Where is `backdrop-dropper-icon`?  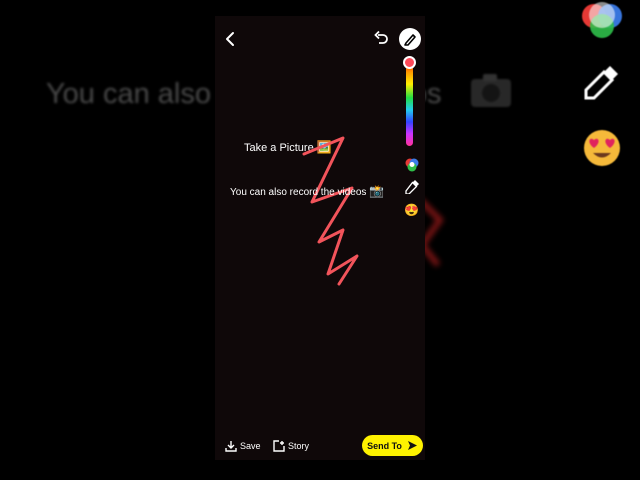
backdrop-dropper-icon is located at coordinates (601, 83).